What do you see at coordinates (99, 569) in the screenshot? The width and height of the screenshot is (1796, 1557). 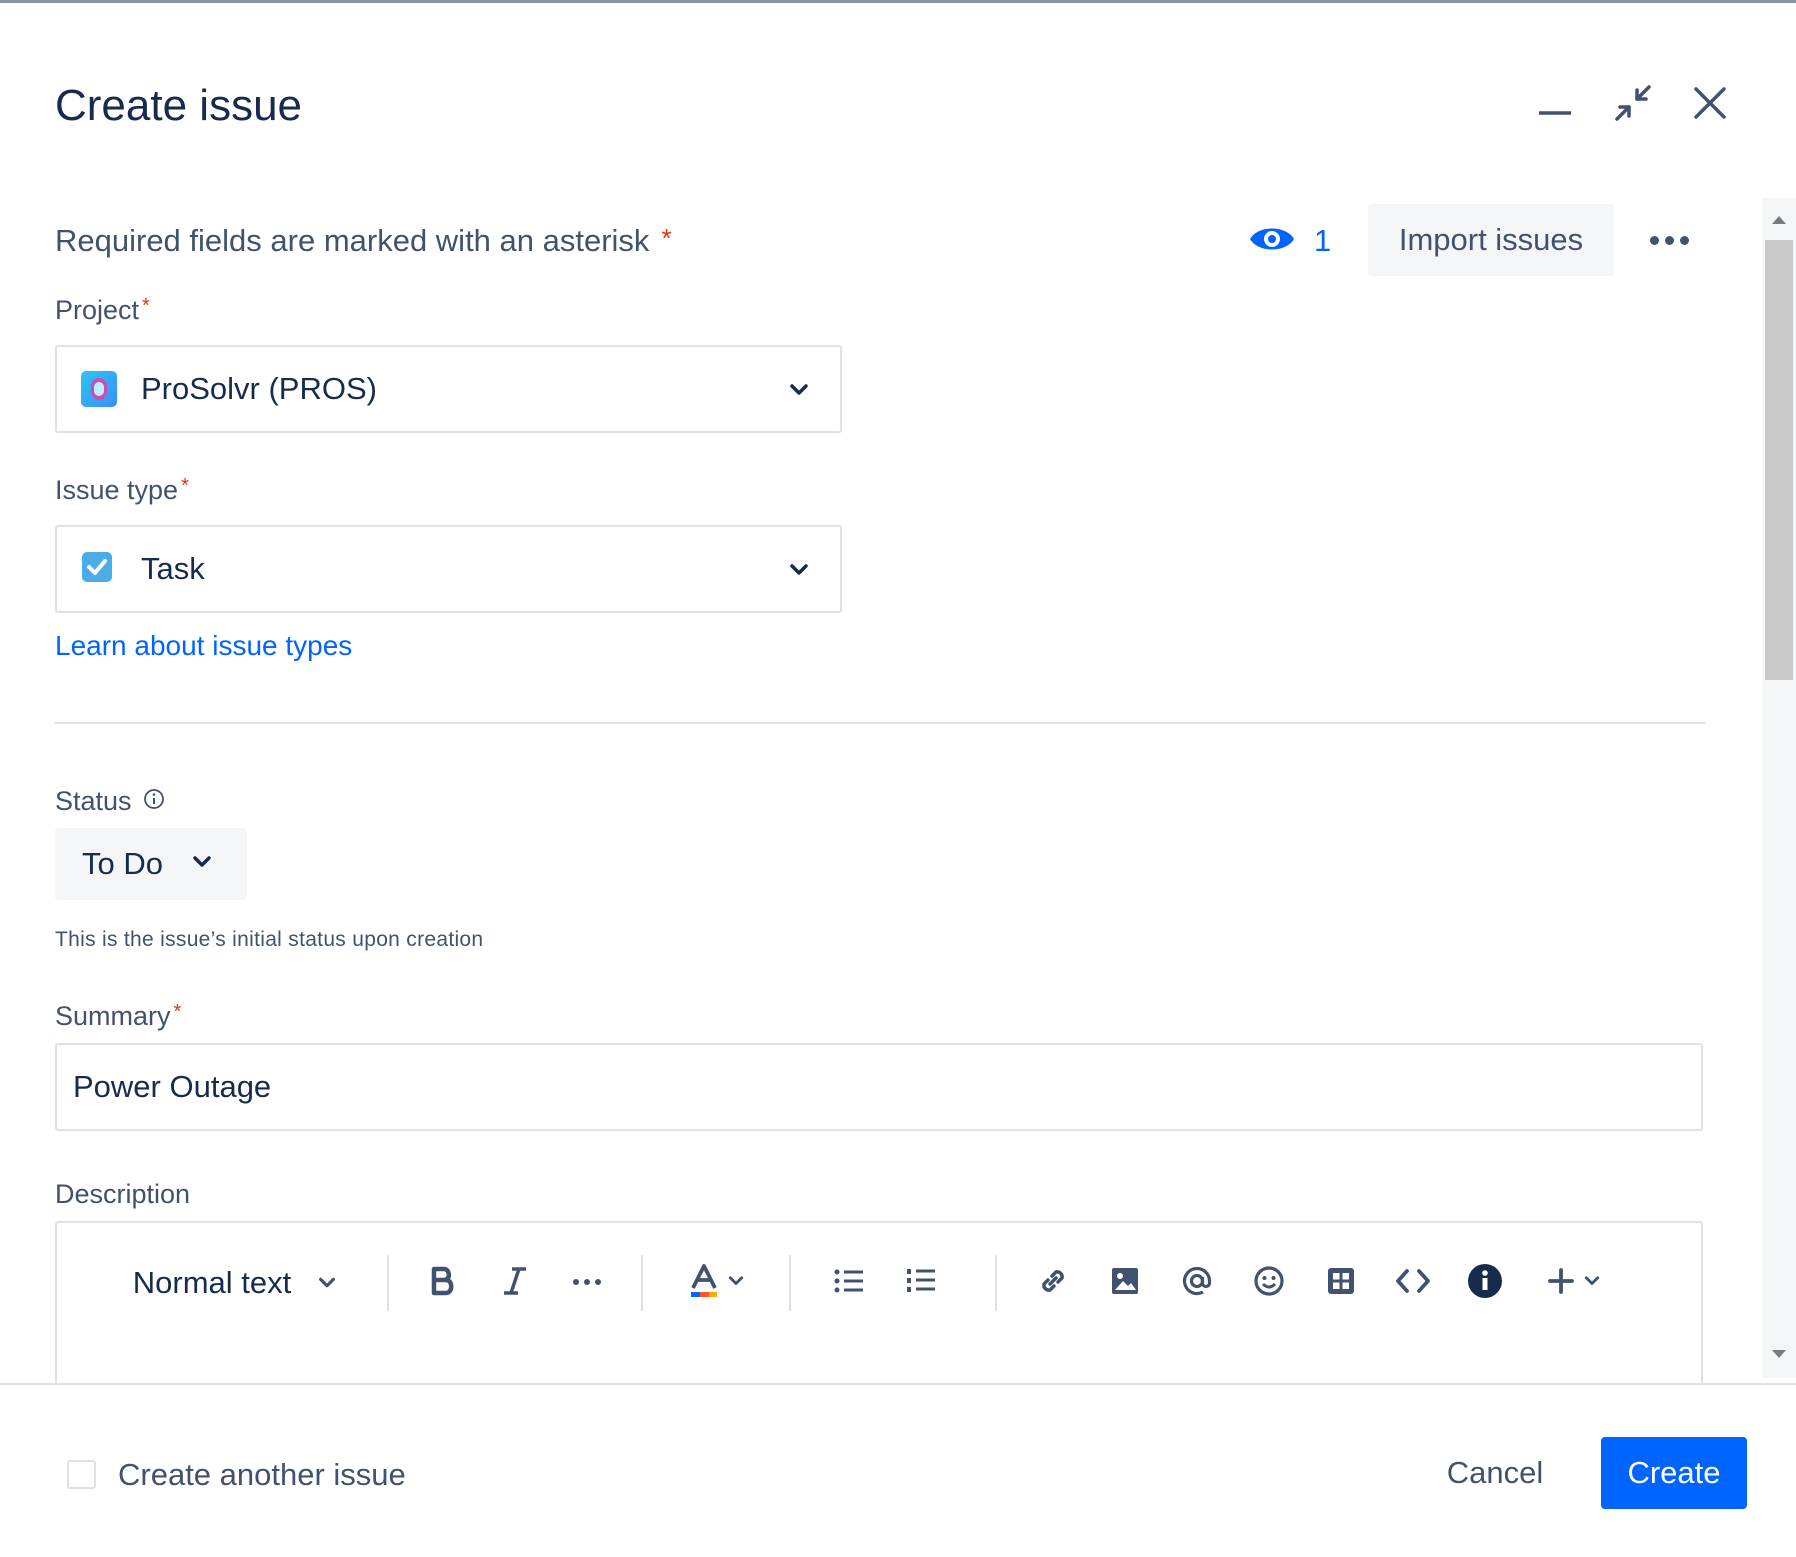 I see `task-icon` at bounding box center [99, 569].